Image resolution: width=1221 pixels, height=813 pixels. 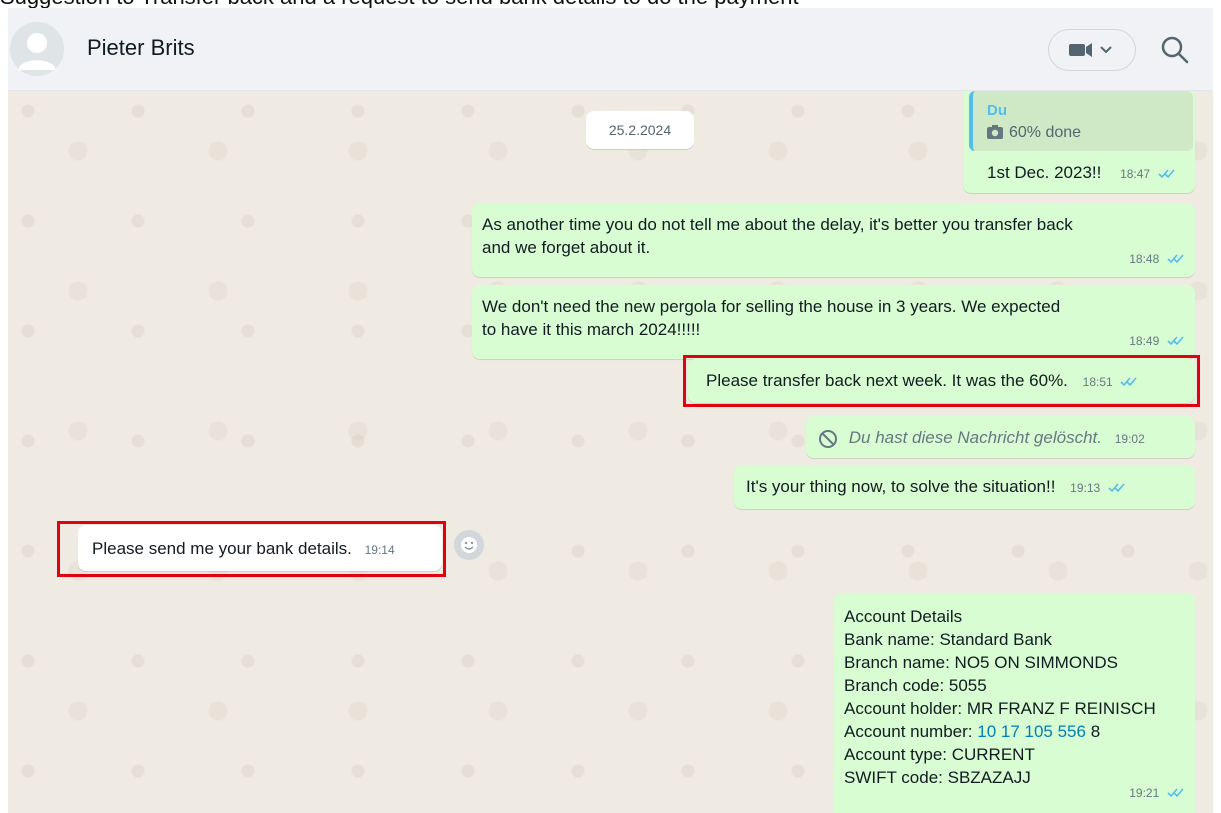 I want to click on message-bubble-deleted: Du hast diese Nachricht gelöscht. 19:02, so click(x=1000, y=437).